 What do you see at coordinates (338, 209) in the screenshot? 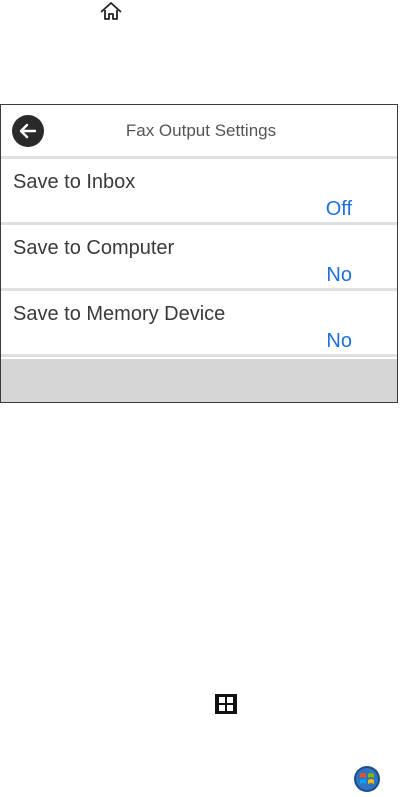
I see `setting-value: Off` at bounding box center [338, 209].